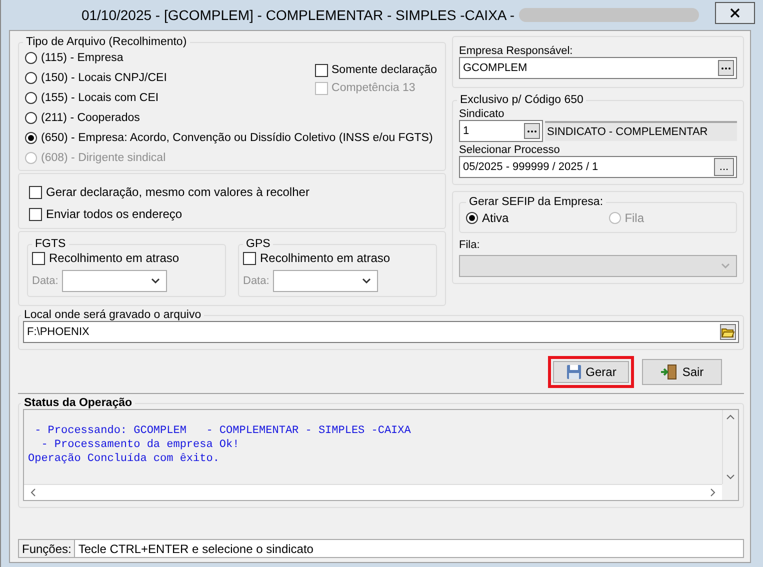 The image size is (763, 567). Describe the element at coordinates (487, 218) in the screenshot. I see `radio-option: Ativa` at that location.